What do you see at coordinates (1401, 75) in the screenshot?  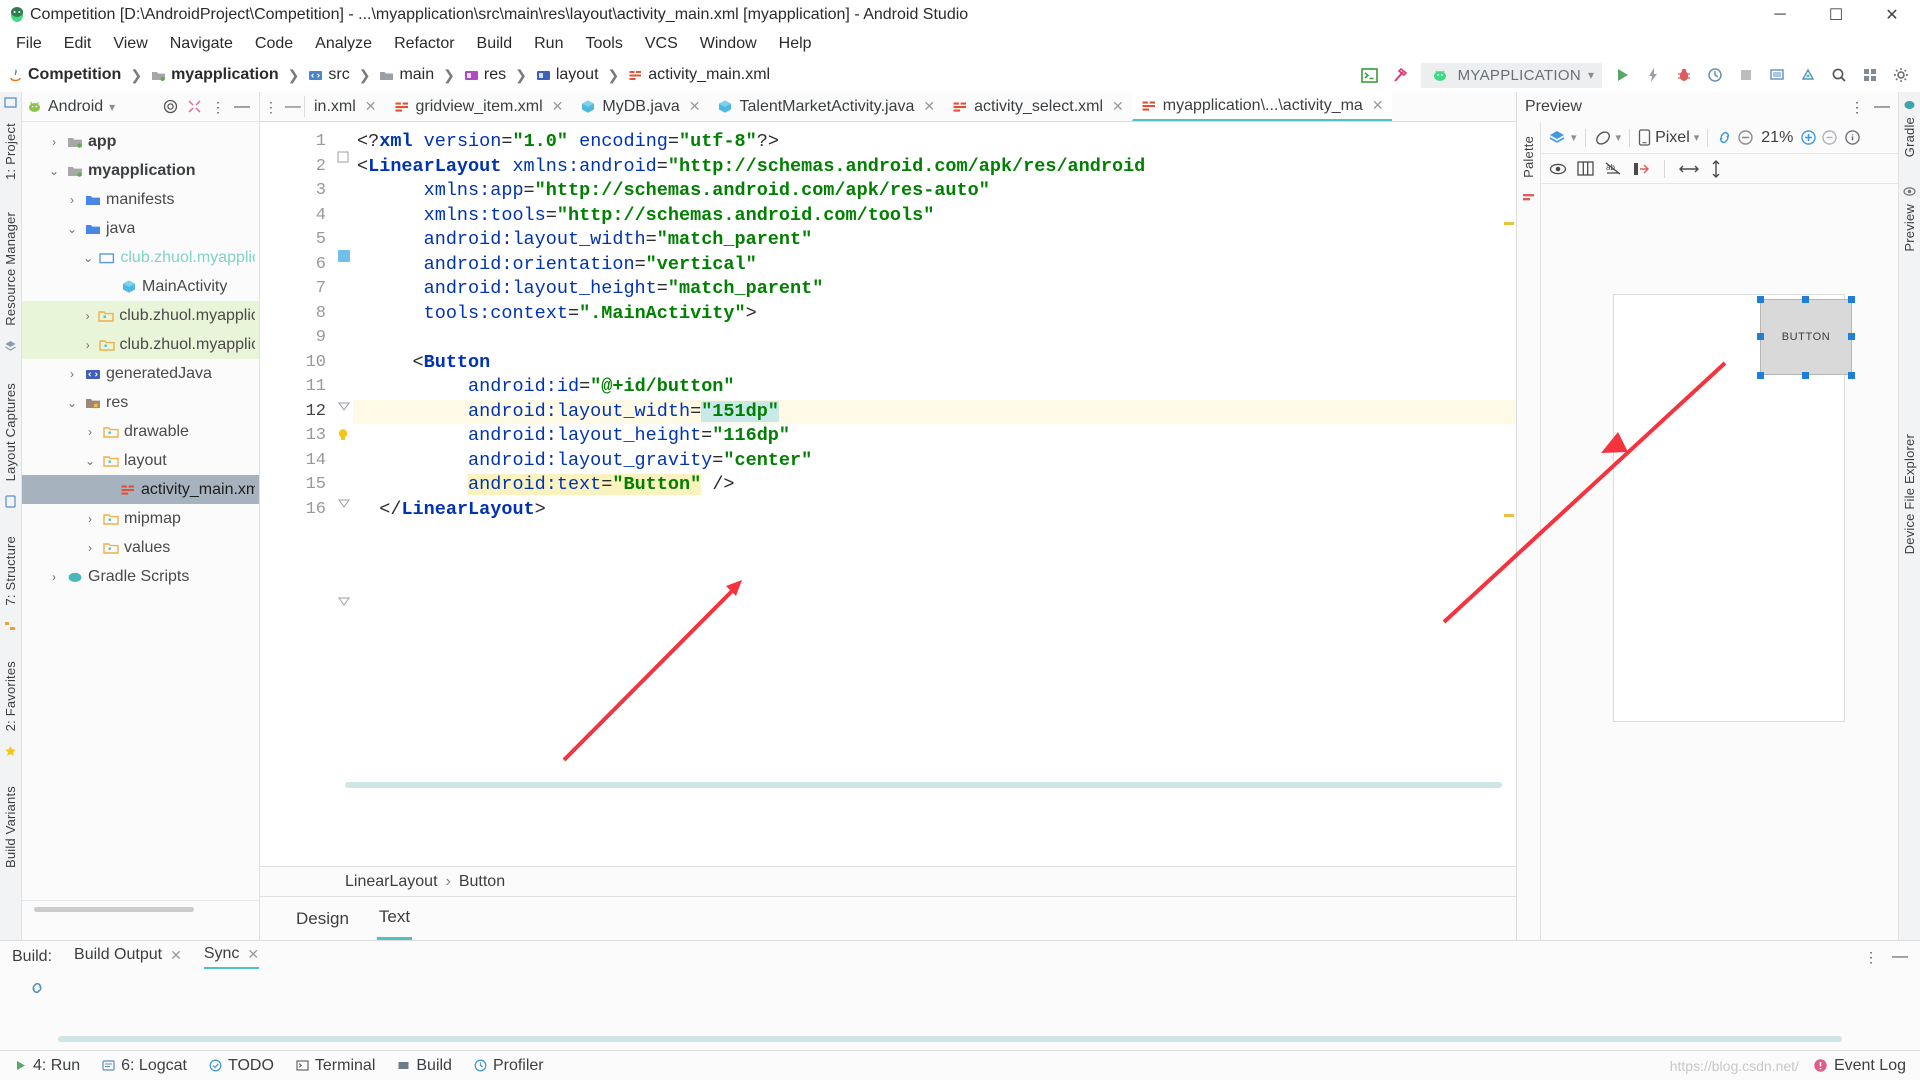 I see `gradle-hammer-icon` at bounding box center [1401, 75].